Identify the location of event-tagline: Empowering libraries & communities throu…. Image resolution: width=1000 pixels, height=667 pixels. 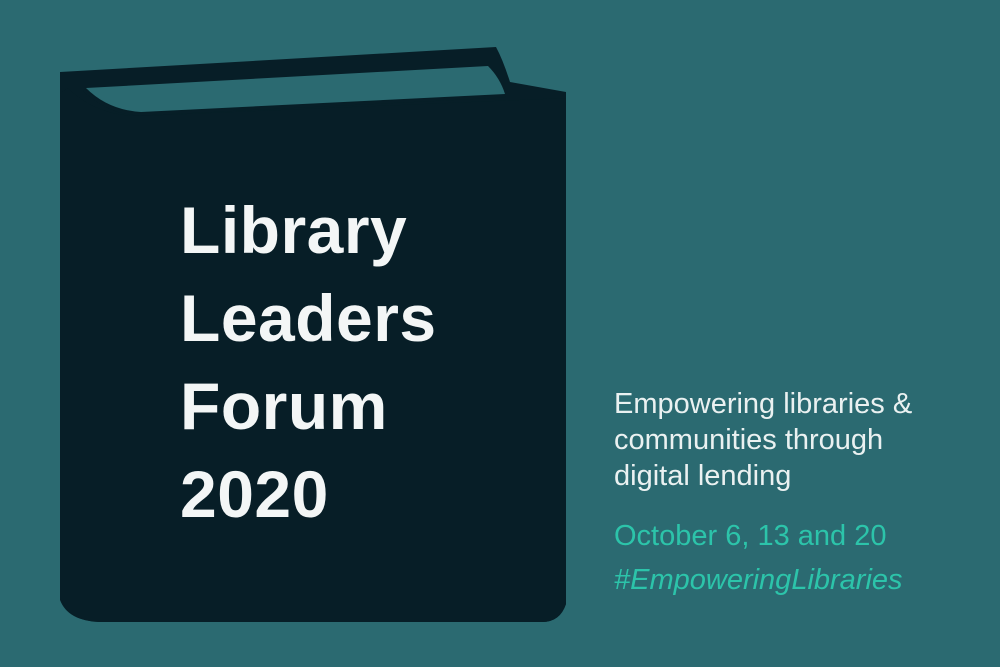
(794, 440).